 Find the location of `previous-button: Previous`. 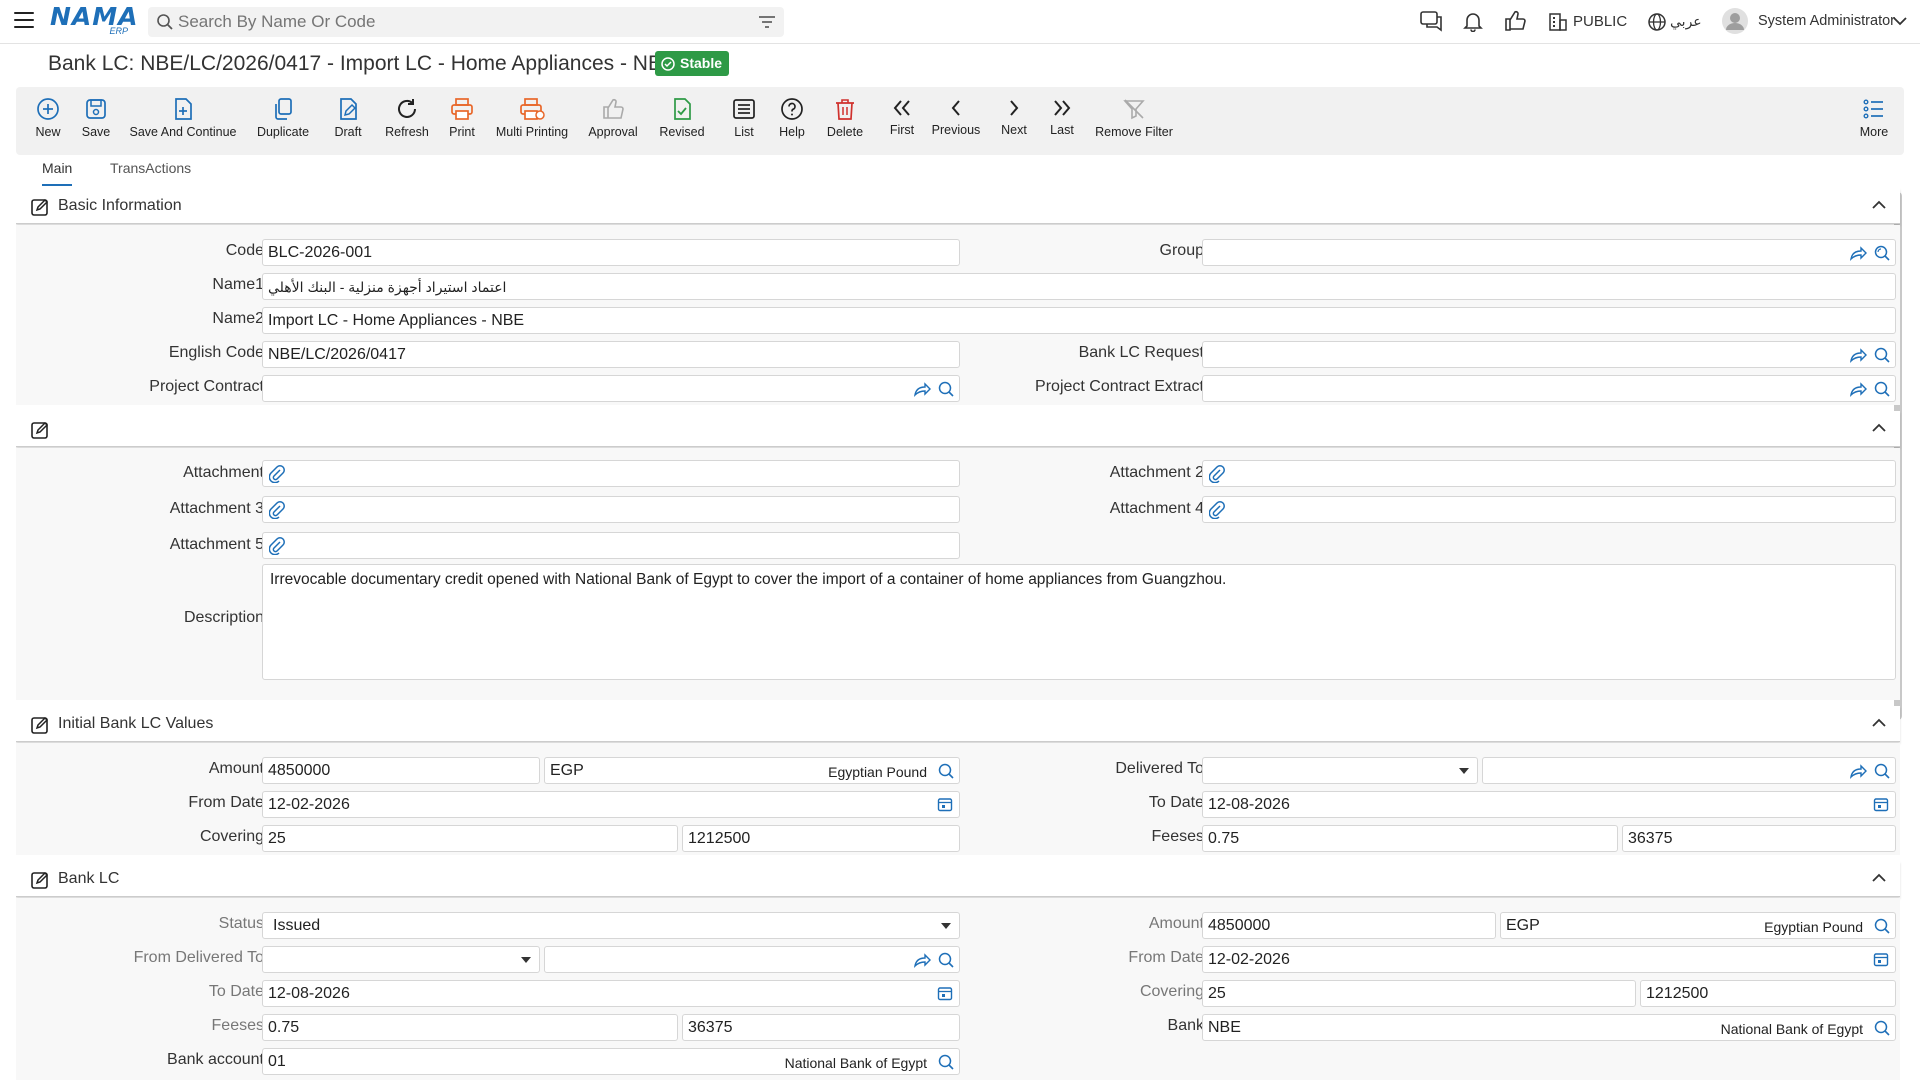

previous-button: Previous is located at coordinates (956, 121).